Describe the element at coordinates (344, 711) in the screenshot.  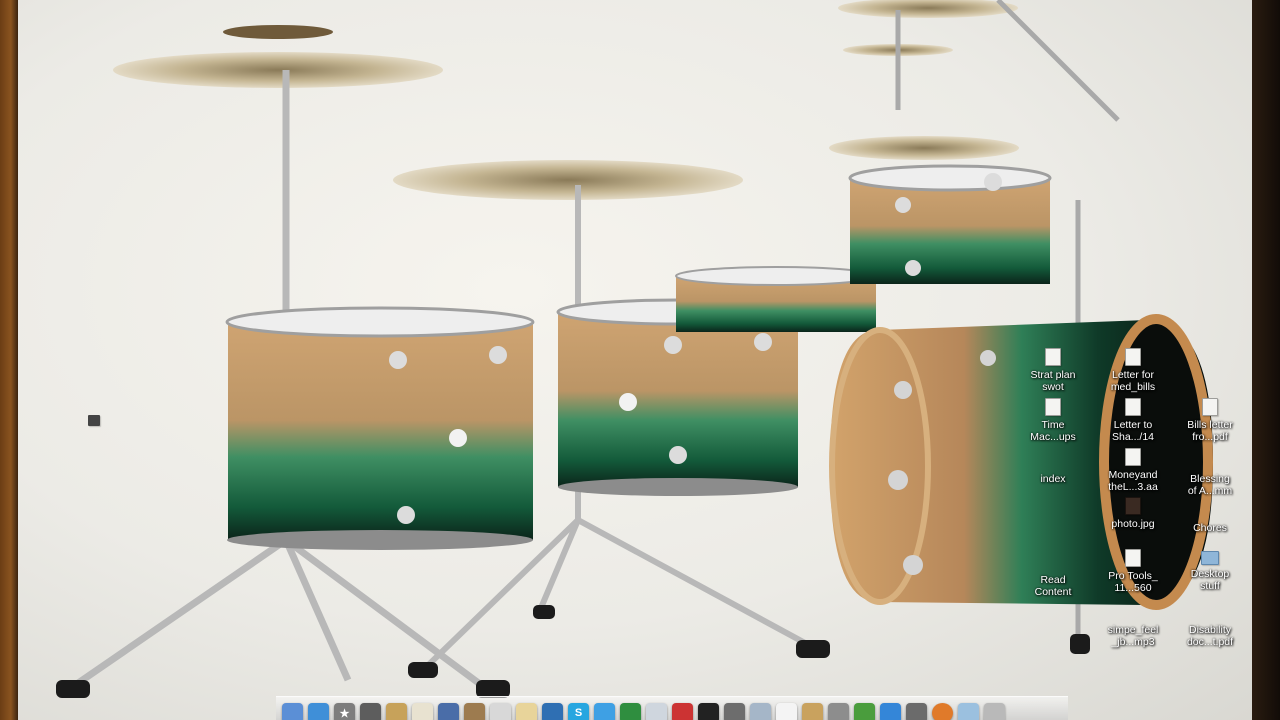
I see `launchpad-icon: ★` at that location.